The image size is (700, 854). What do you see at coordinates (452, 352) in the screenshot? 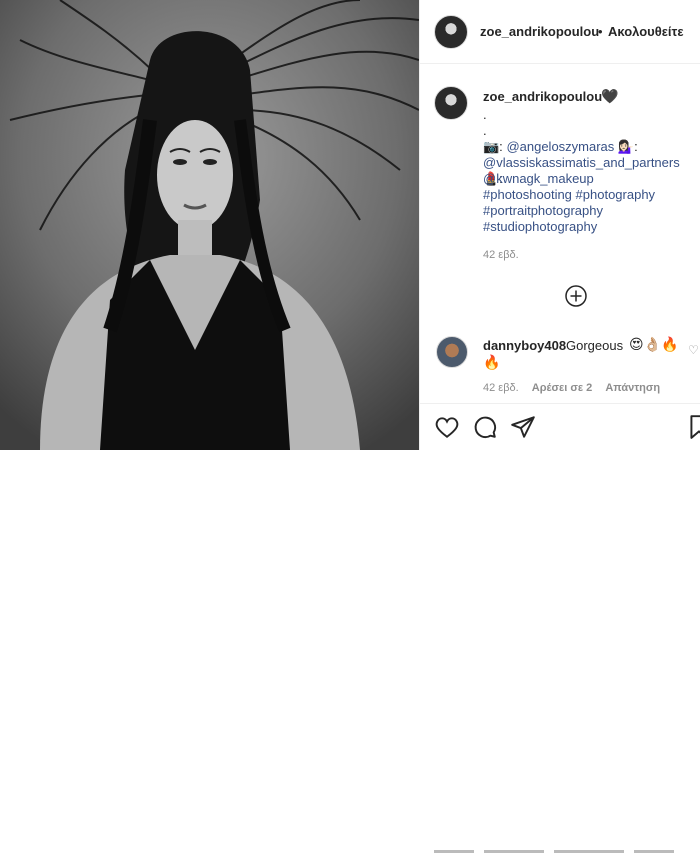
I see `commenter-avatar` at bounding box center [452, 352].